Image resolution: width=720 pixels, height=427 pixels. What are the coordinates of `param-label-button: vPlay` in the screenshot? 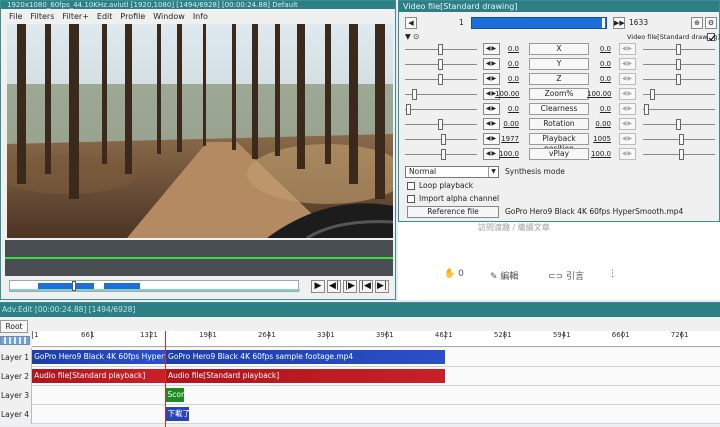 It's located at (559, 154).